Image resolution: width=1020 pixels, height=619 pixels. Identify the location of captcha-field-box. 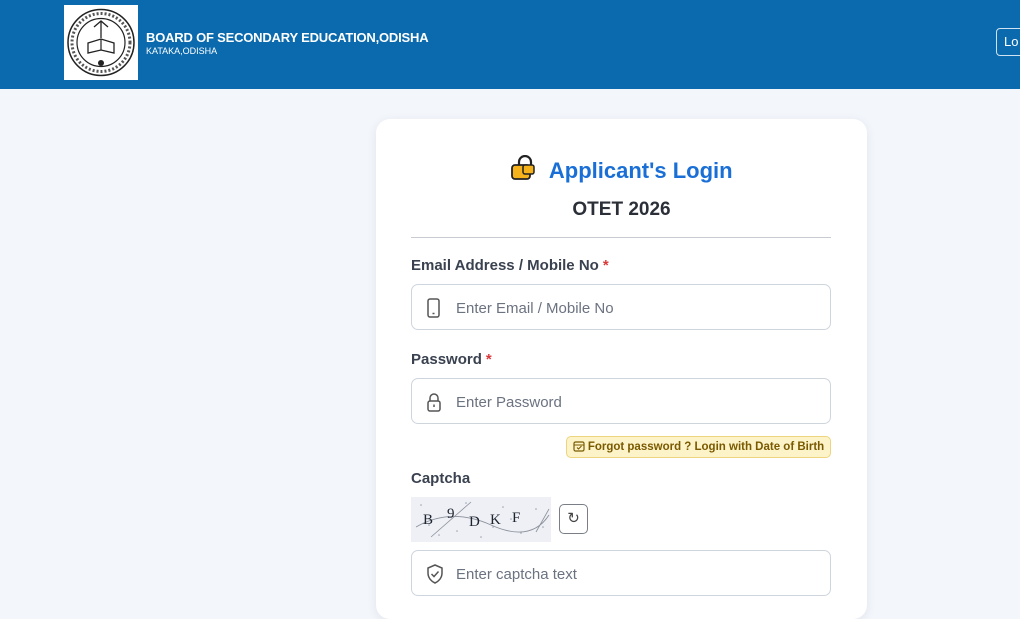
(621, 573).